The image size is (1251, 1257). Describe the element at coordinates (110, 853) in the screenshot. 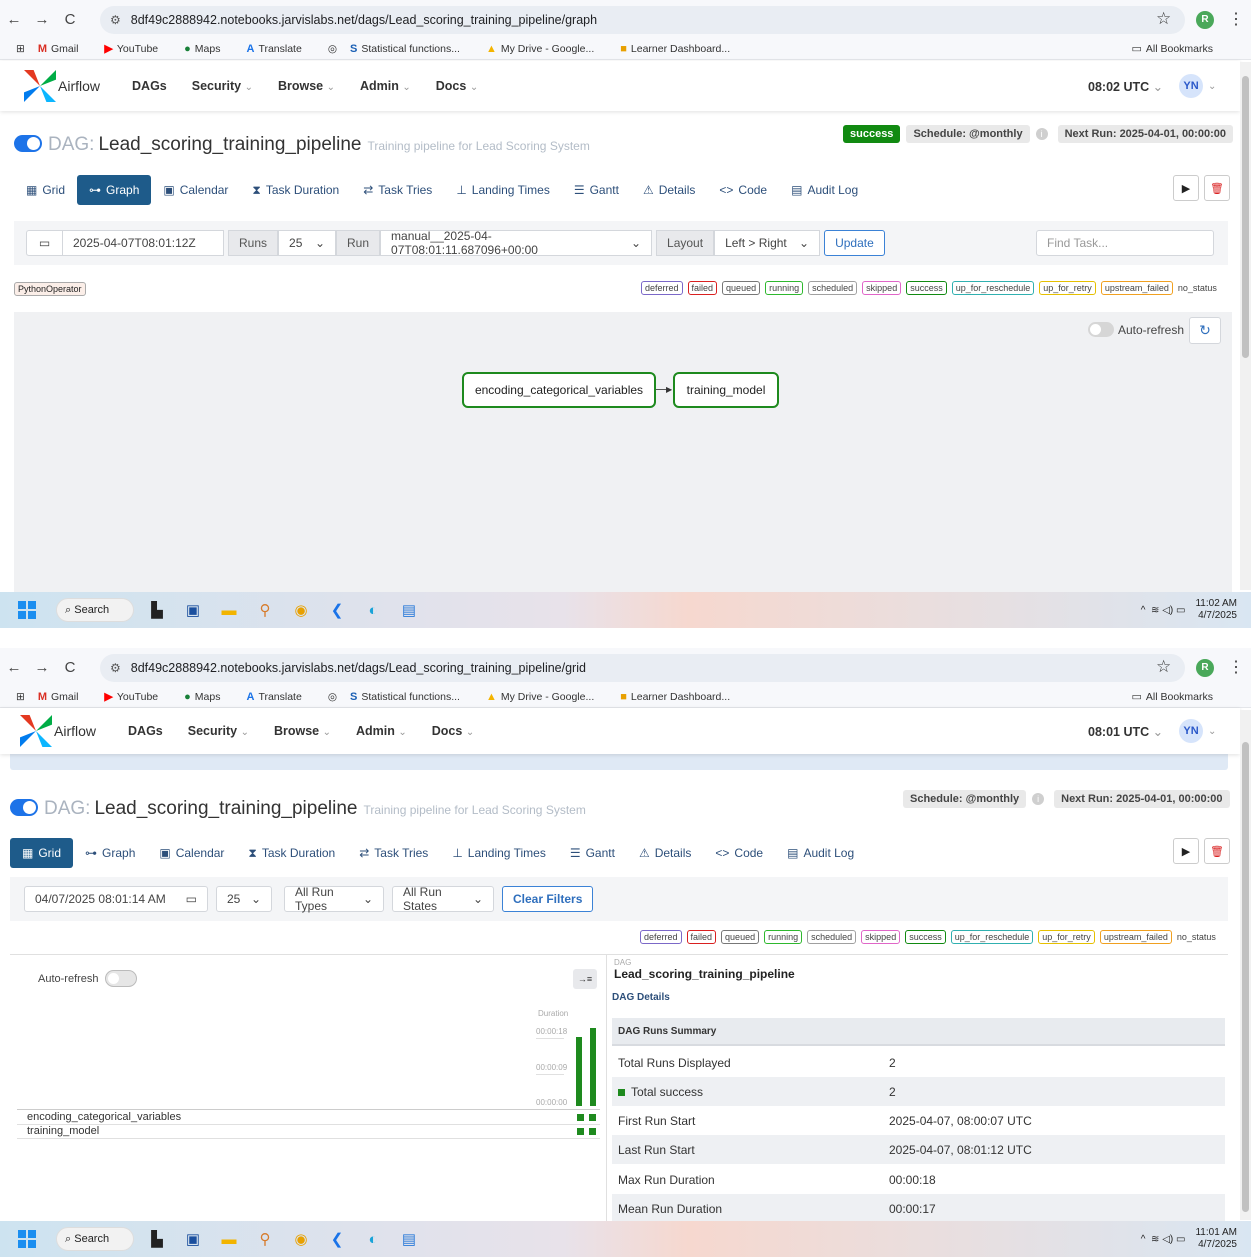

I see `tab-graph: ⊶ Graph` at that location.